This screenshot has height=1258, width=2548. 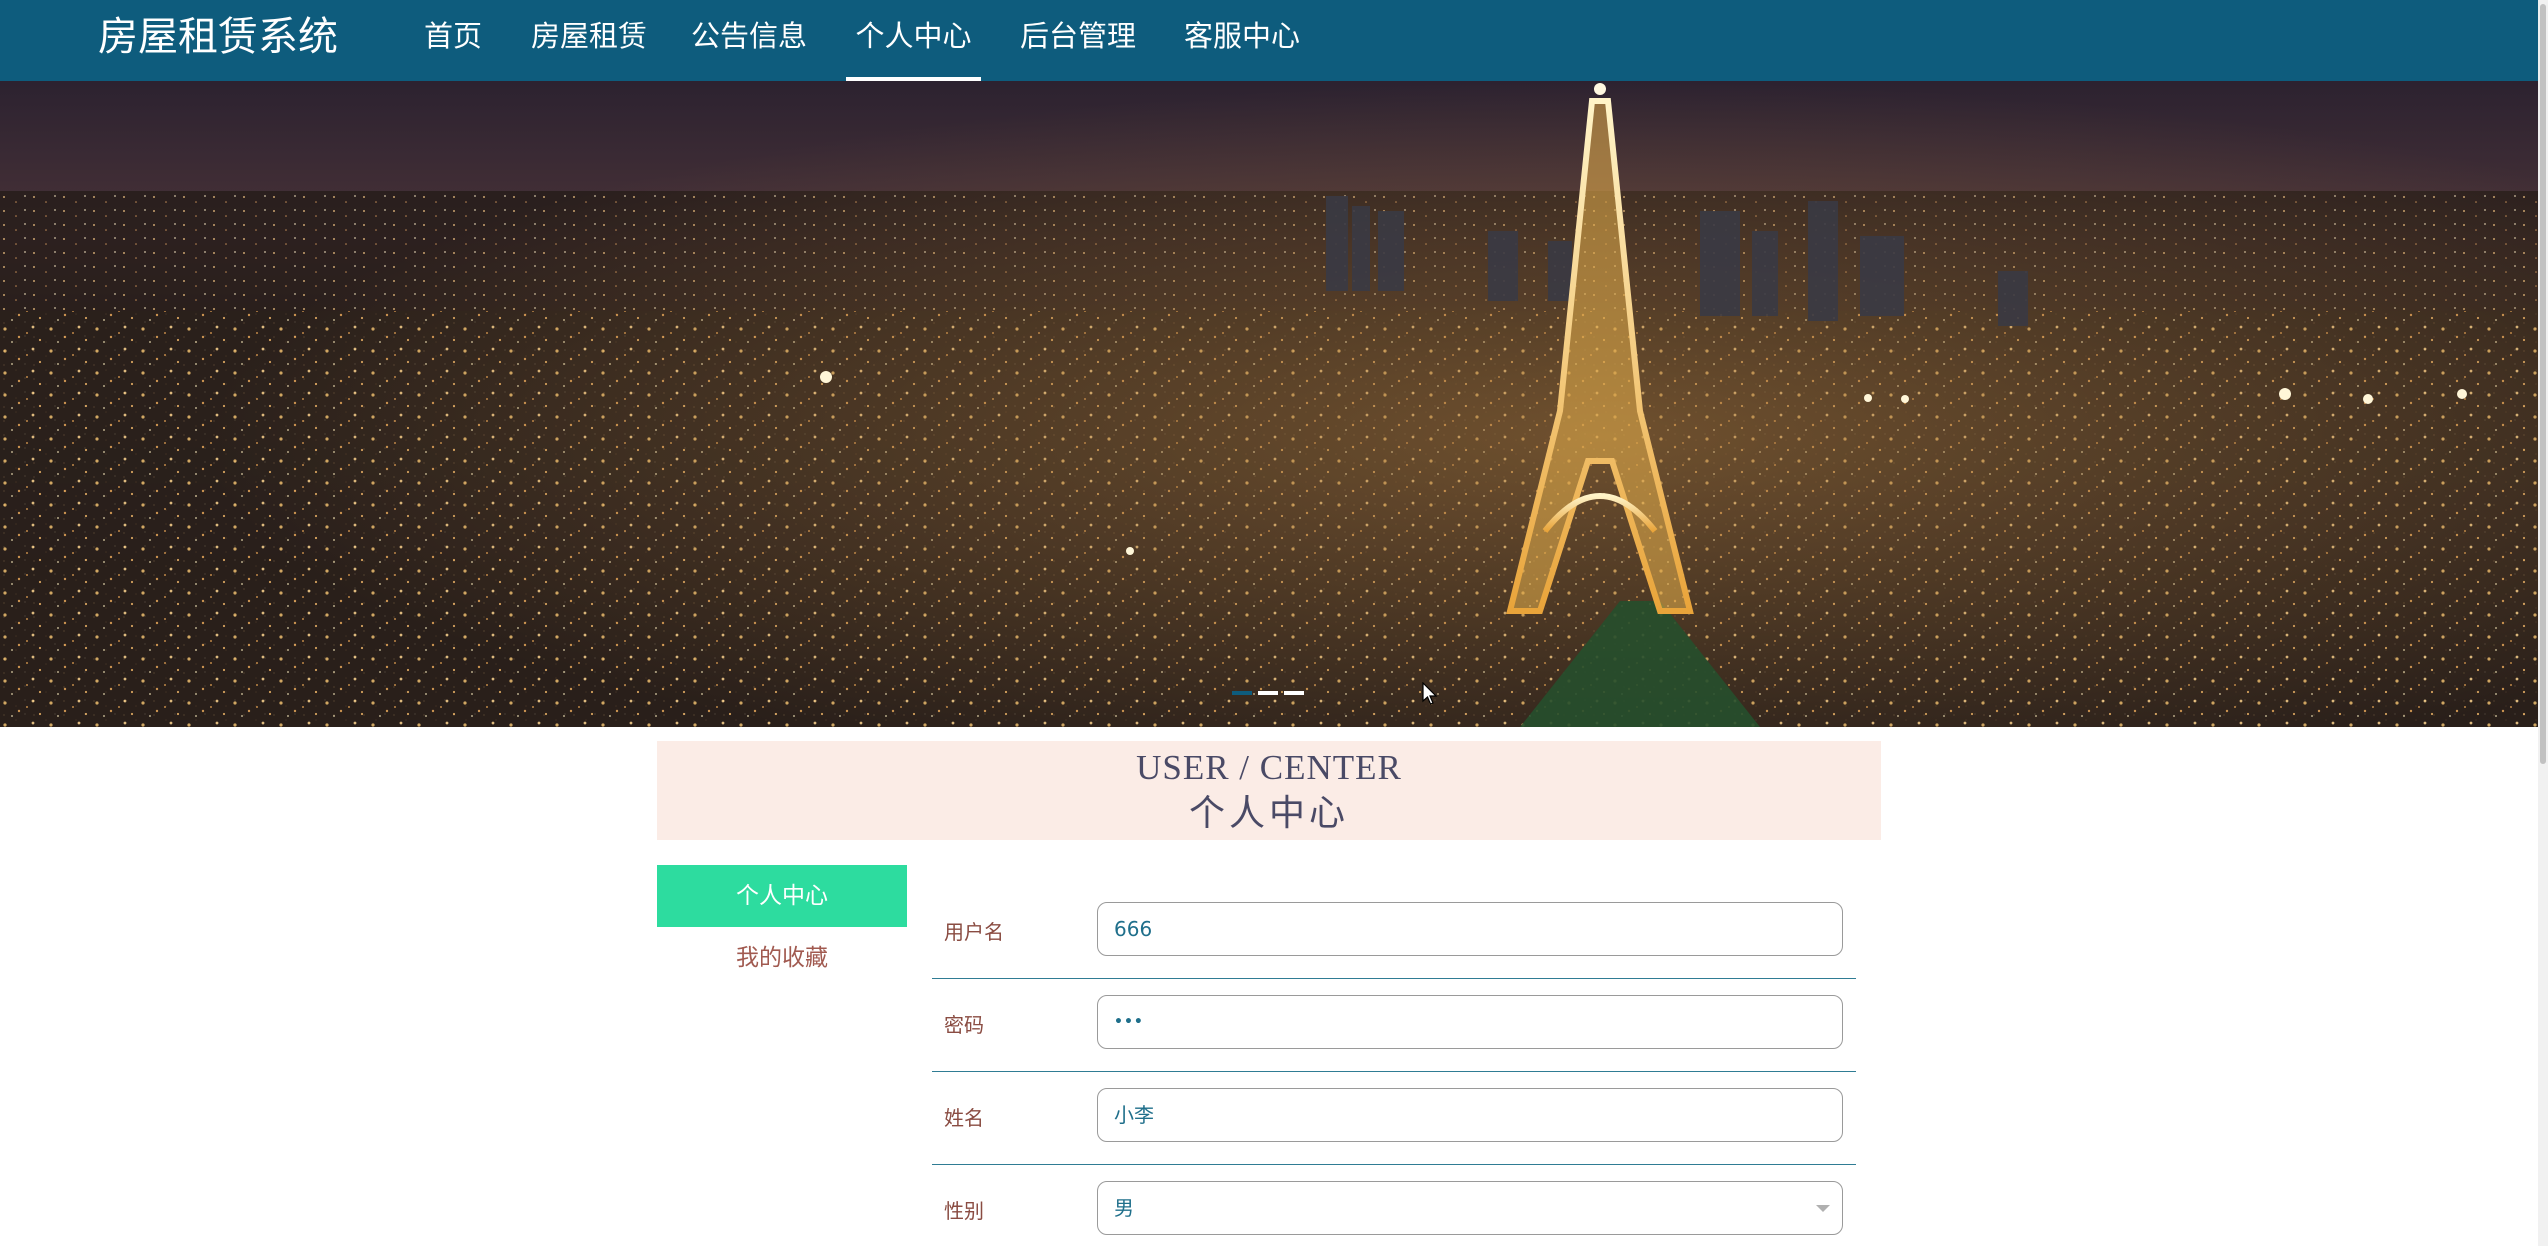 I want to click on side-menu-user-center: 个人中心, so click(x=782, y=896).